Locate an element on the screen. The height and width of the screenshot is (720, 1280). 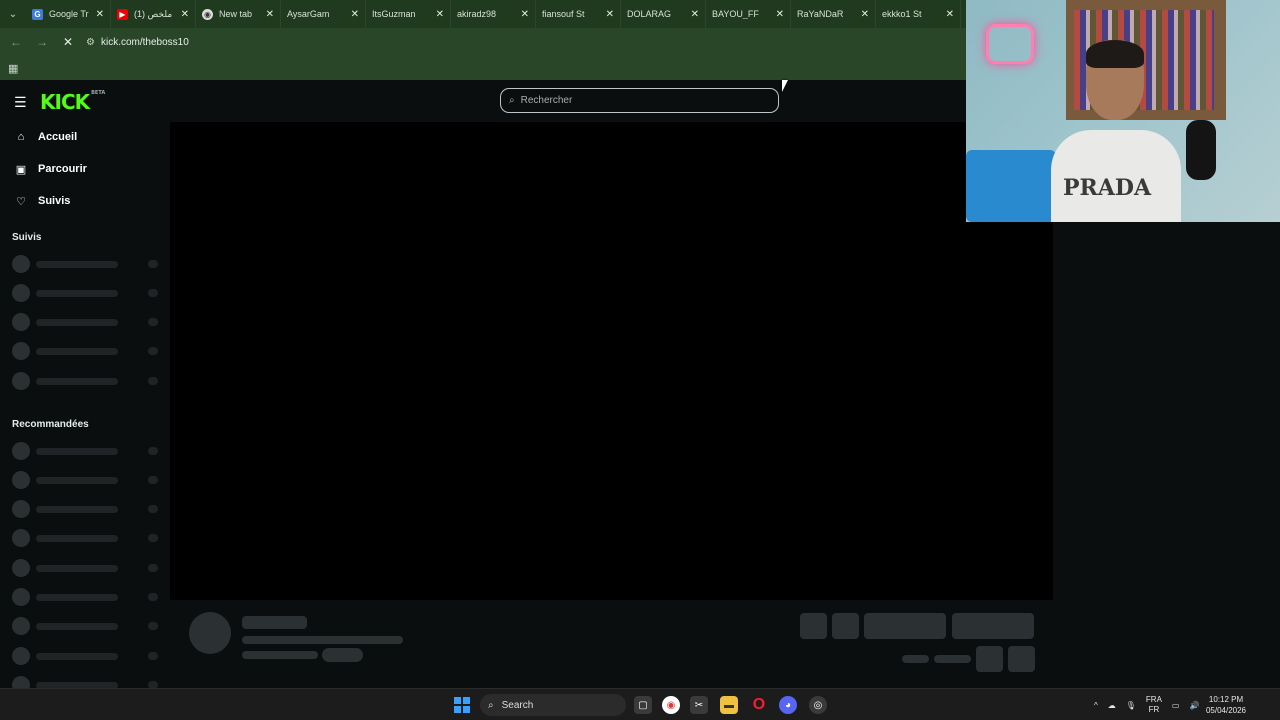
browser-tab: KDOLARAG✕ is located at coordinates (353, 45).